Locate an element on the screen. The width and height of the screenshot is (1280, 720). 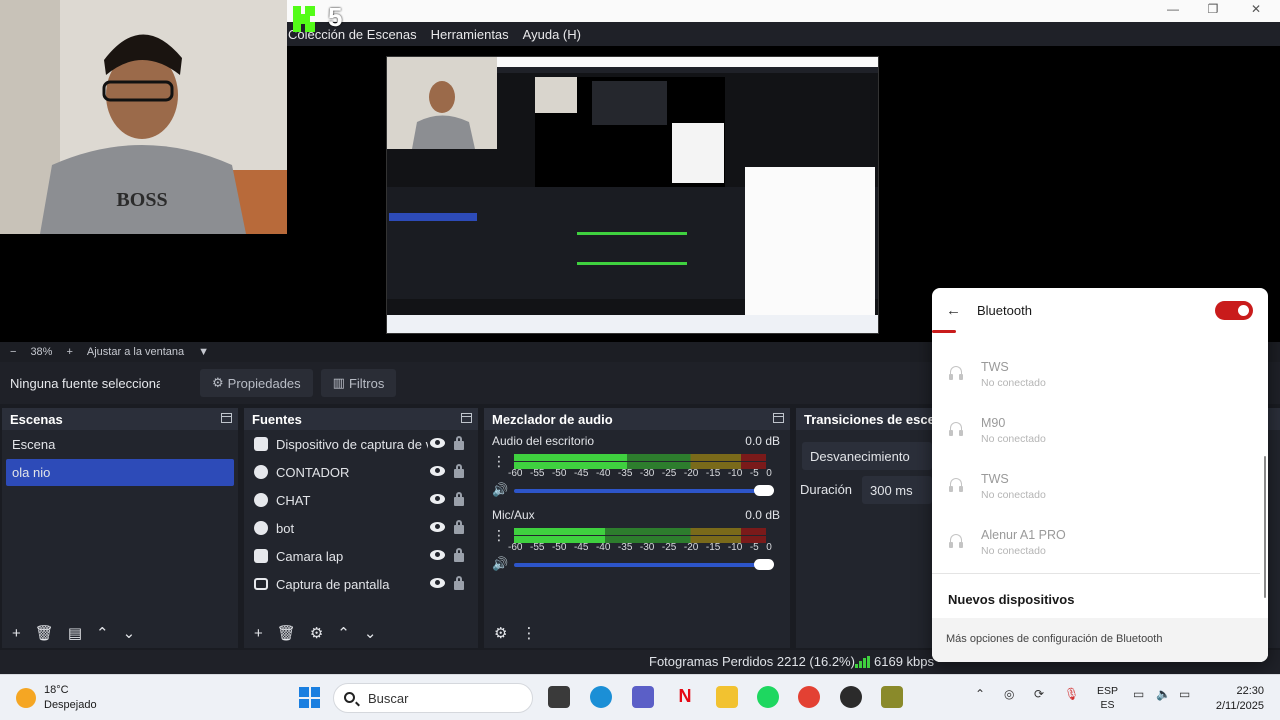
sources-header: Fuentes is located at coordinates (361, 419).